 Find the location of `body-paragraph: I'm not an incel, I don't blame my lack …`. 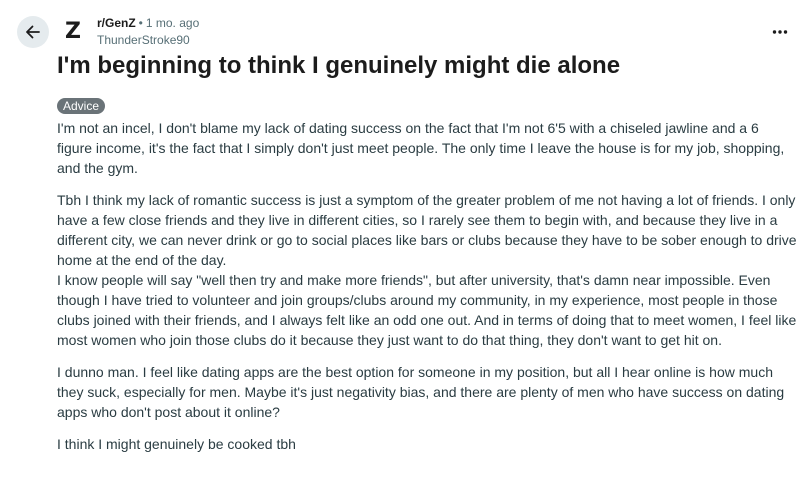

body-paragraph: I'm not an incel, I don't blame my lack … is located at coordinates (421, 148).